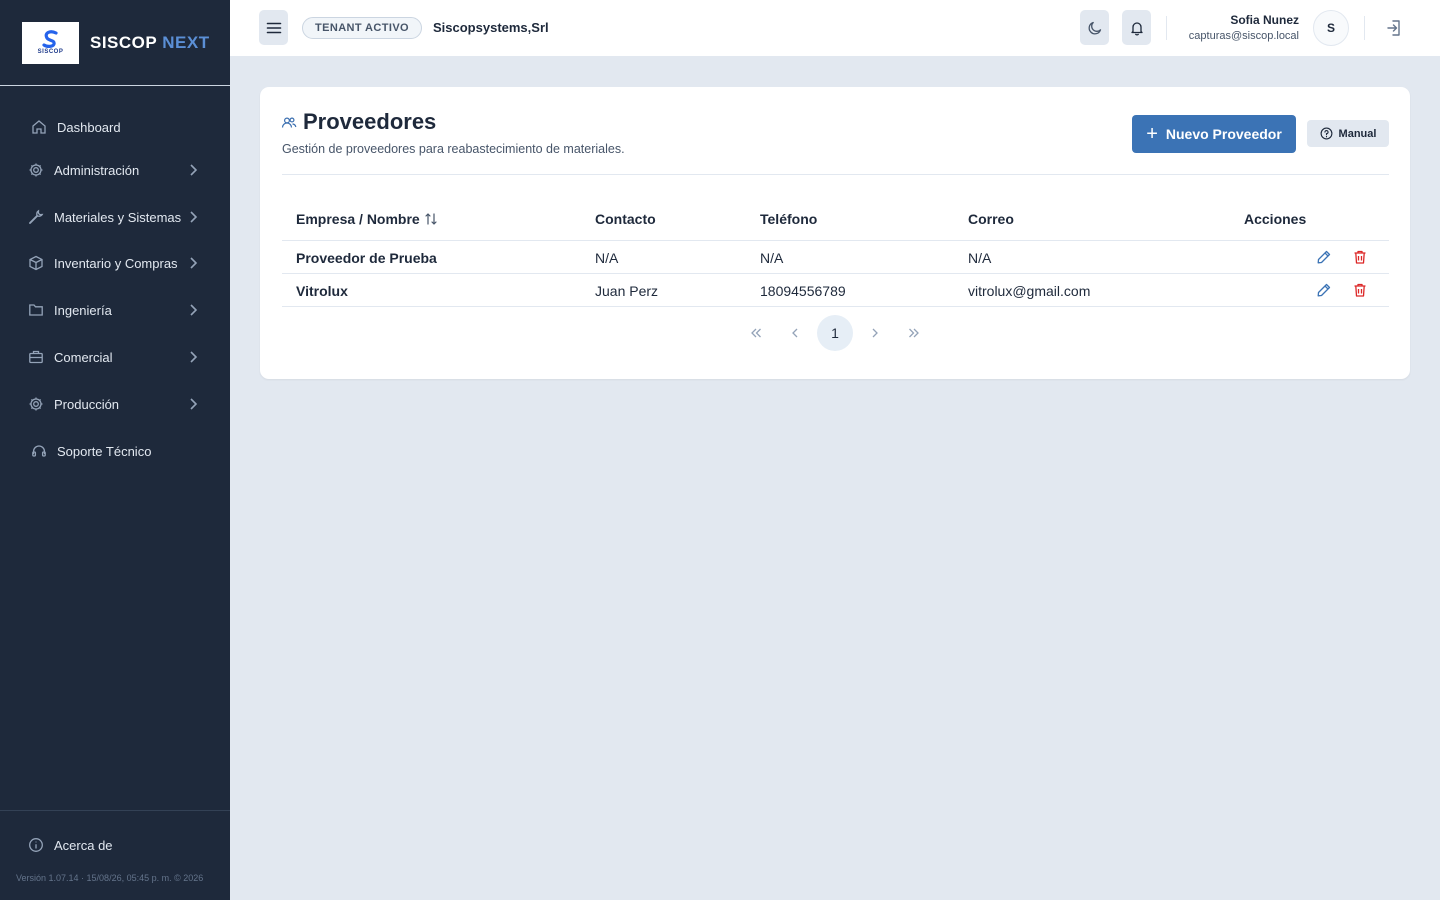  I want to click on logout-icon, so click(1395, 28).